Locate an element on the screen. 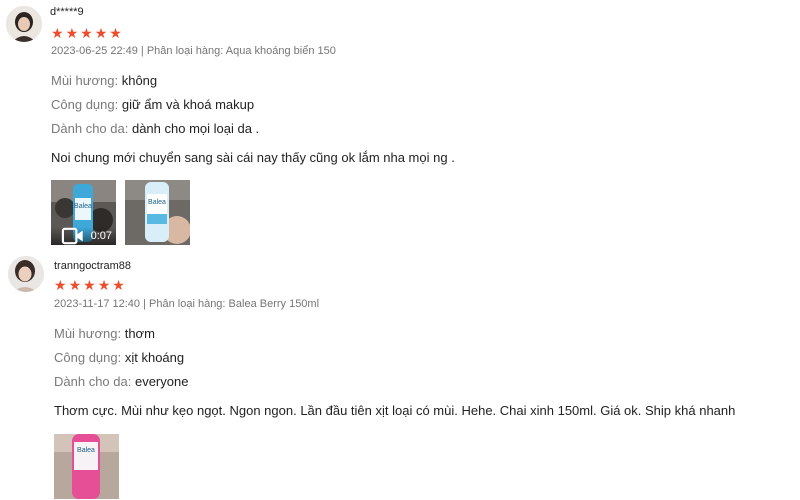 This screenshot has width=800, height=500. attribute-row: Công dụng: xịt khoáng is located at coordinates (119, 357).